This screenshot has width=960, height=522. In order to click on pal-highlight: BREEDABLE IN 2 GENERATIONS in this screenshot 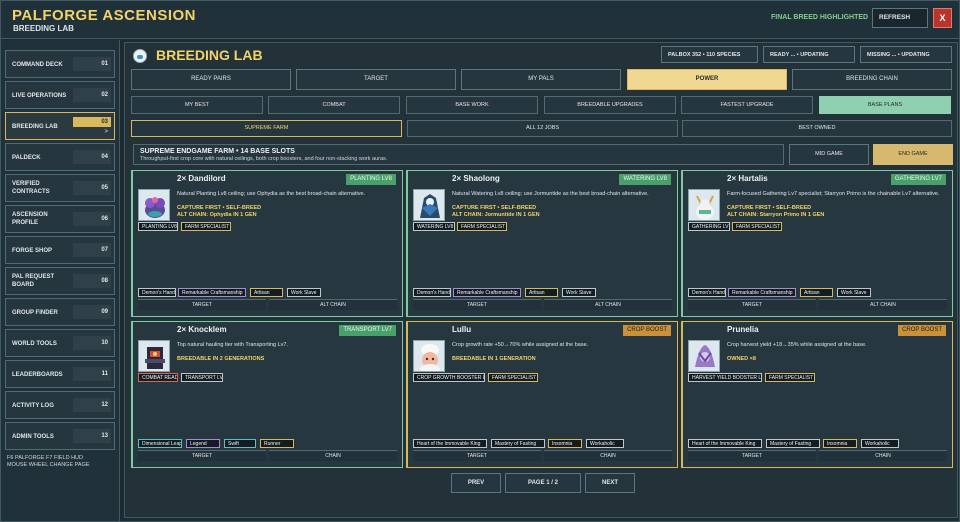, I will do `click(221, 359)`.